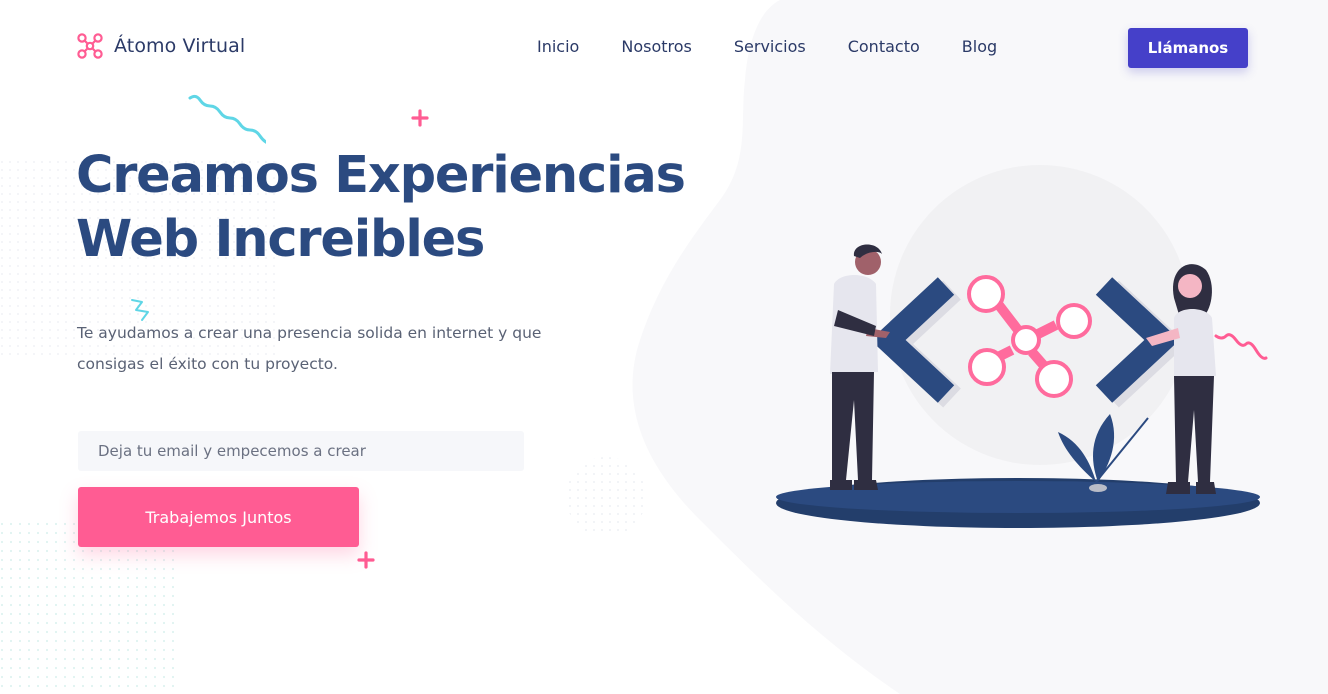 Image resolution: width=1328 pixels, height=694 pixels. I want to click on woman-figure, so click(1207, 379).